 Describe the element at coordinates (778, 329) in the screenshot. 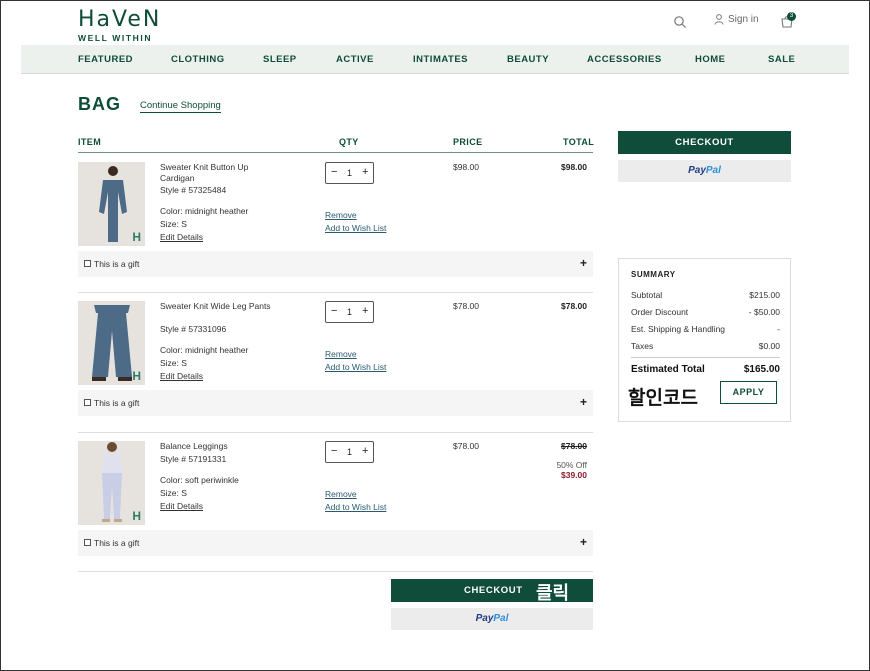

I see `summary-value: -` at that location.